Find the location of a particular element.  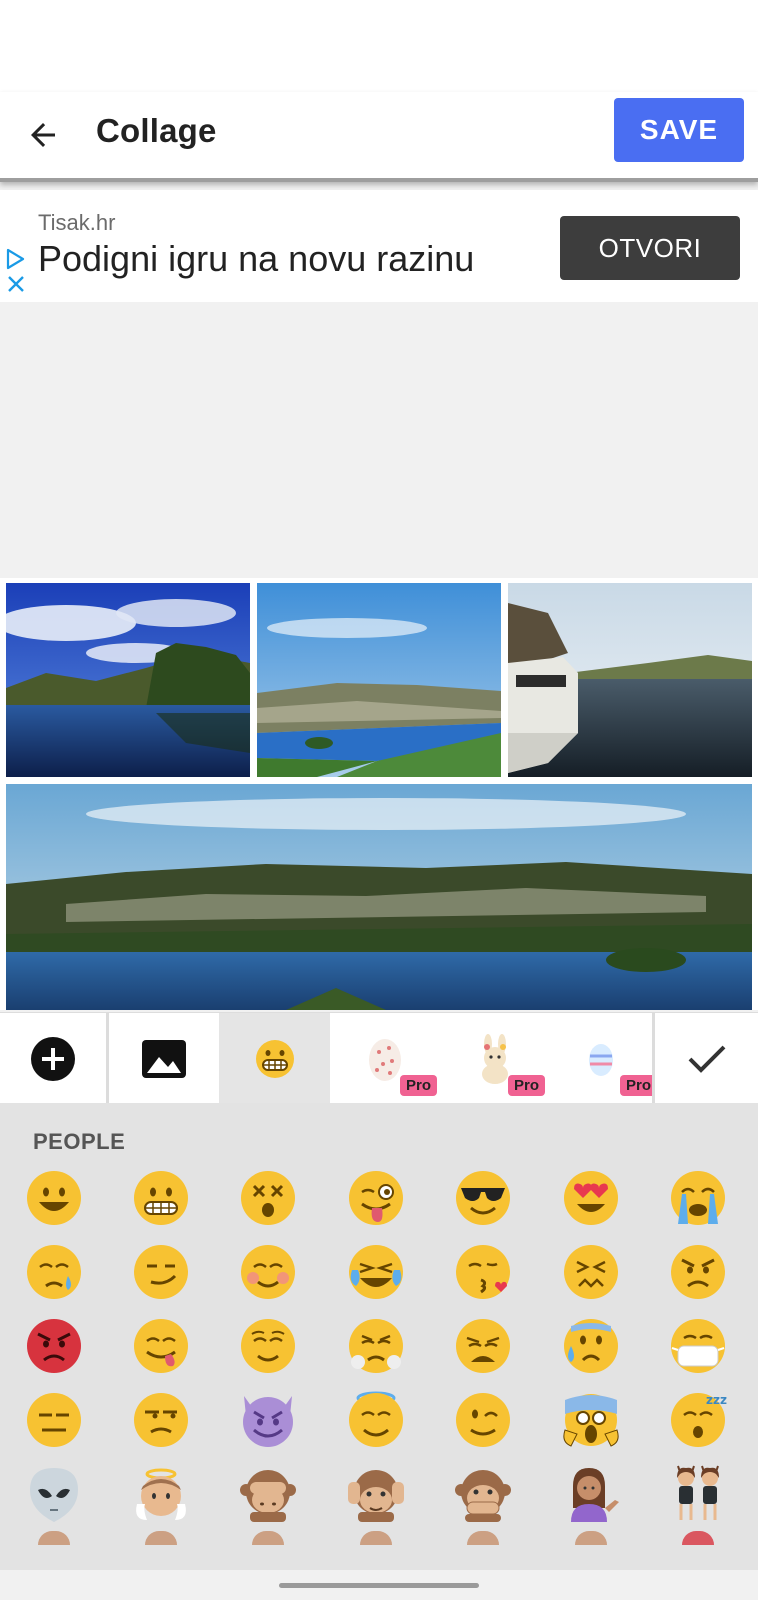

emoji-rage is located at coordinates (54, 1346).